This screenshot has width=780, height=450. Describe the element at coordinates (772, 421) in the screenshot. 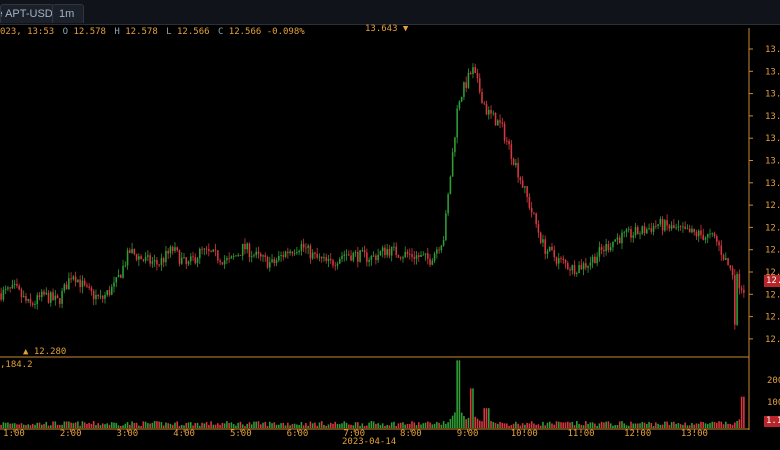

I see `last-volume-badge: 1.1` at that location.